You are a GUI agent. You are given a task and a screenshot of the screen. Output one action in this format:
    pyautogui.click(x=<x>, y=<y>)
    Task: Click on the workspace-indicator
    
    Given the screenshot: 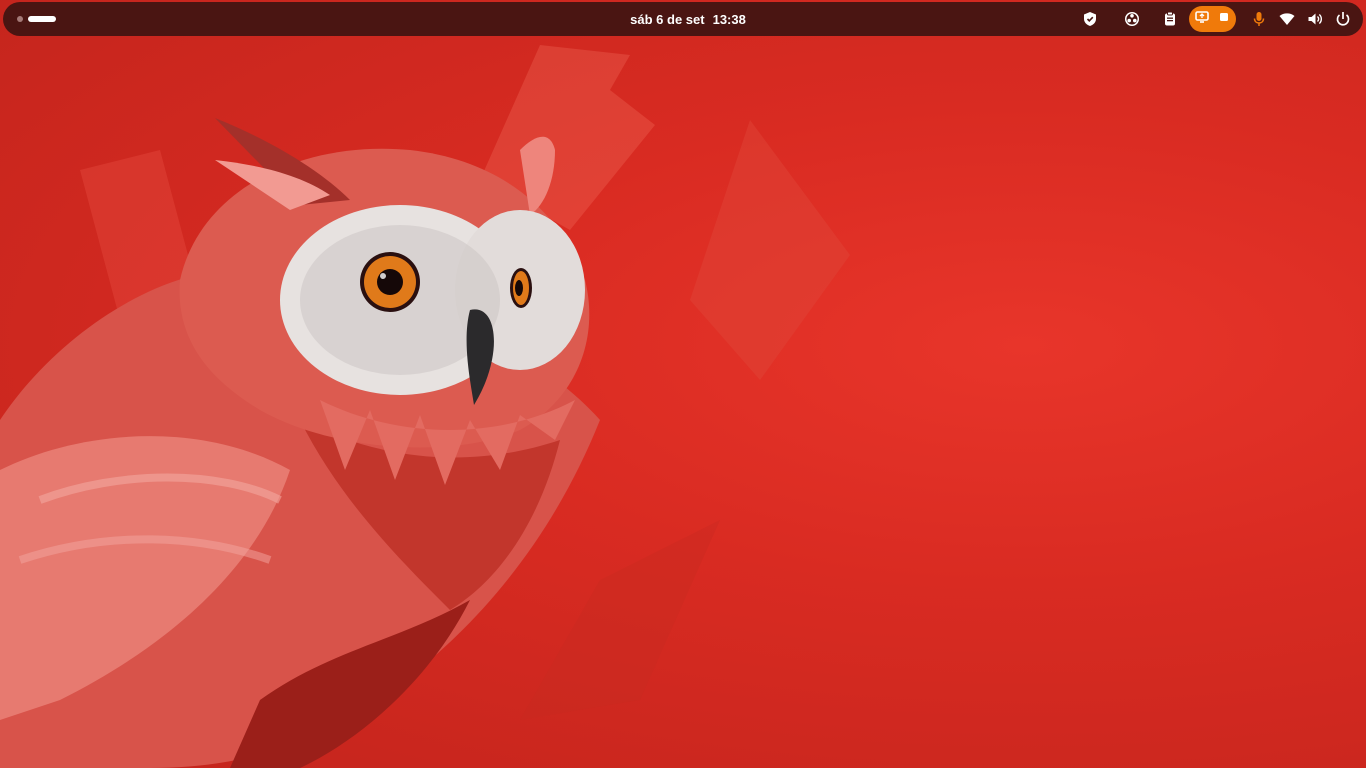 What is the action you would take?
    pyautogui.click(x=36, y=19)
    